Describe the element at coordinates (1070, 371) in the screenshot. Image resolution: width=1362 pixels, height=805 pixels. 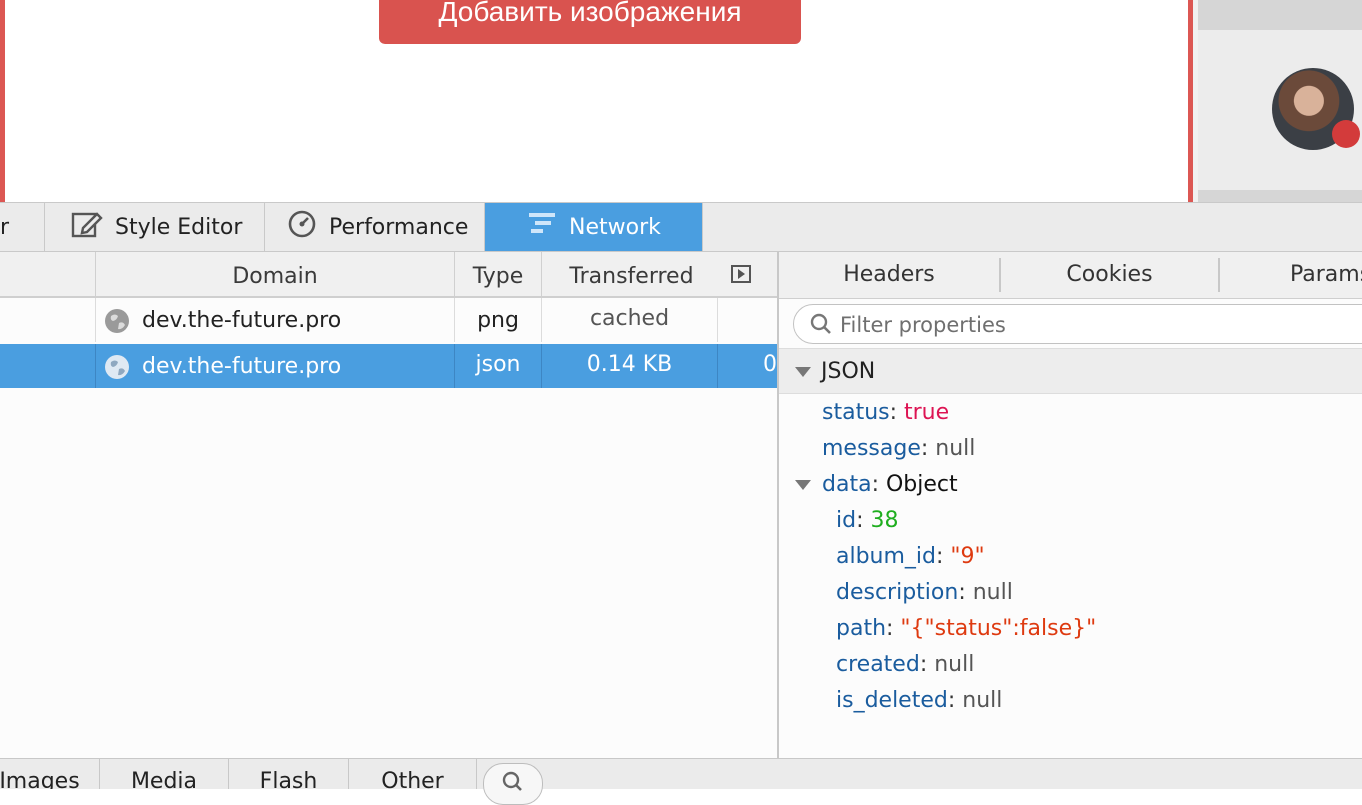
I see `json-section-header: JSON` at that location.